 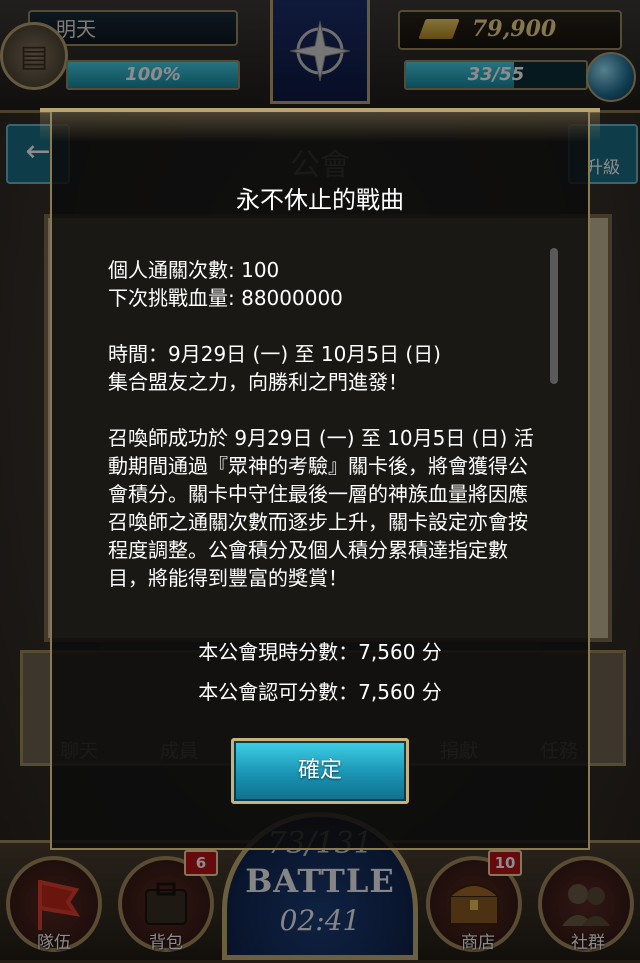 What do you see at coordinates (320, 200) in the screenshot?
I see `dialog-title: 永不休止的戰曲` at bounding box center [320, 200].